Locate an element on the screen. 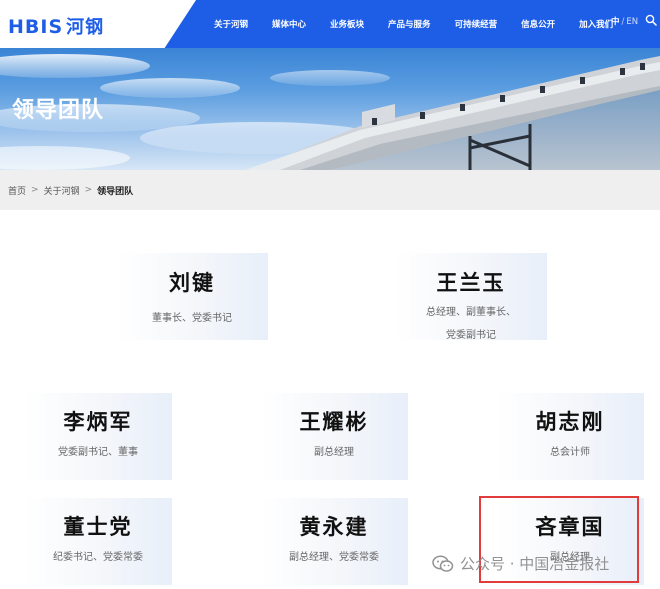  breadcrumb-home: 首页 is located at coordinates (17, 190).